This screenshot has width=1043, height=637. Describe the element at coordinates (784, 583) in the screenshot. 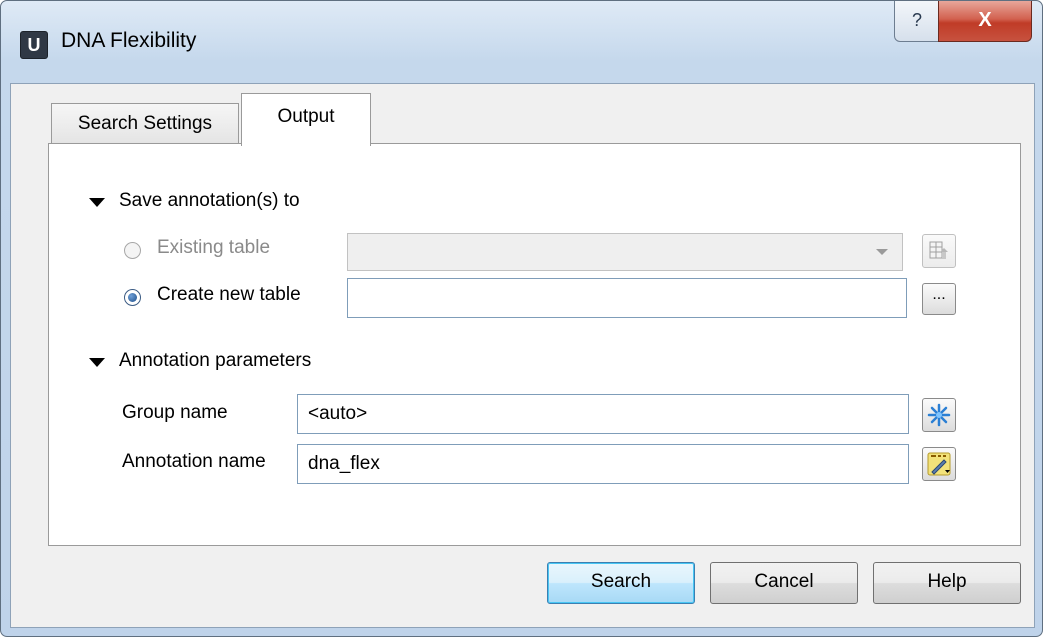

I see `cancel-button: Cancel` at that location.